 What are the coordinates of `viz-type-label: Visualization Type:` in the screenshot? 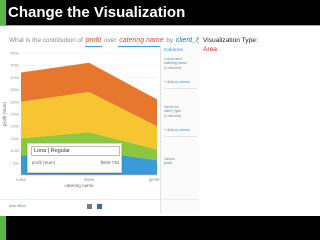 It's located at (230, 40).